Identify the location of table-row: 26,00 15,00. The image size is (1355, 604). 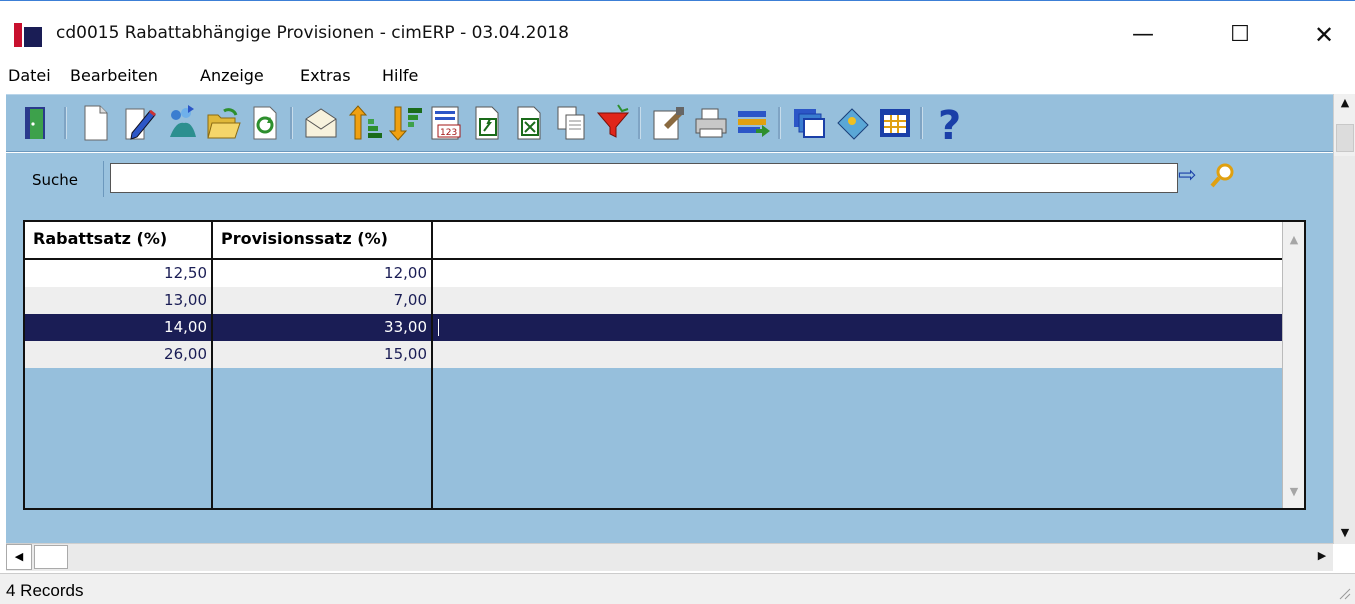
(653, 354).